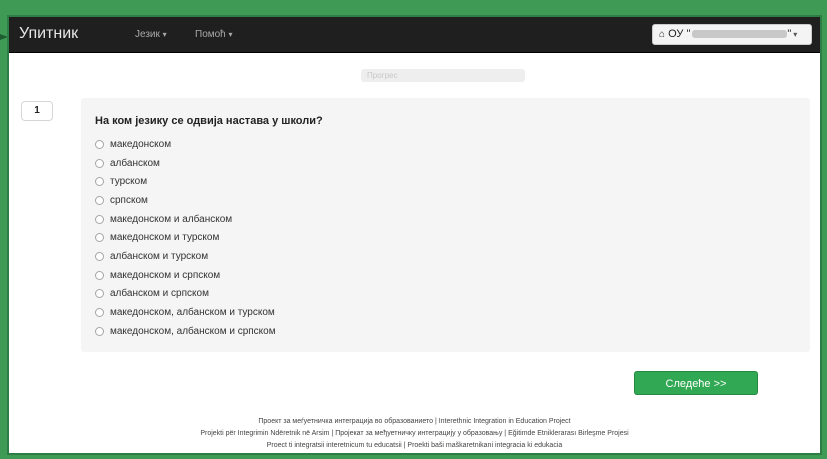 This screenshot has width=827, height=459. What do you see at coordinates (382, 75) in the screenshot?
I see `progress-label: Прогрес` at bounding box center [382, 75].